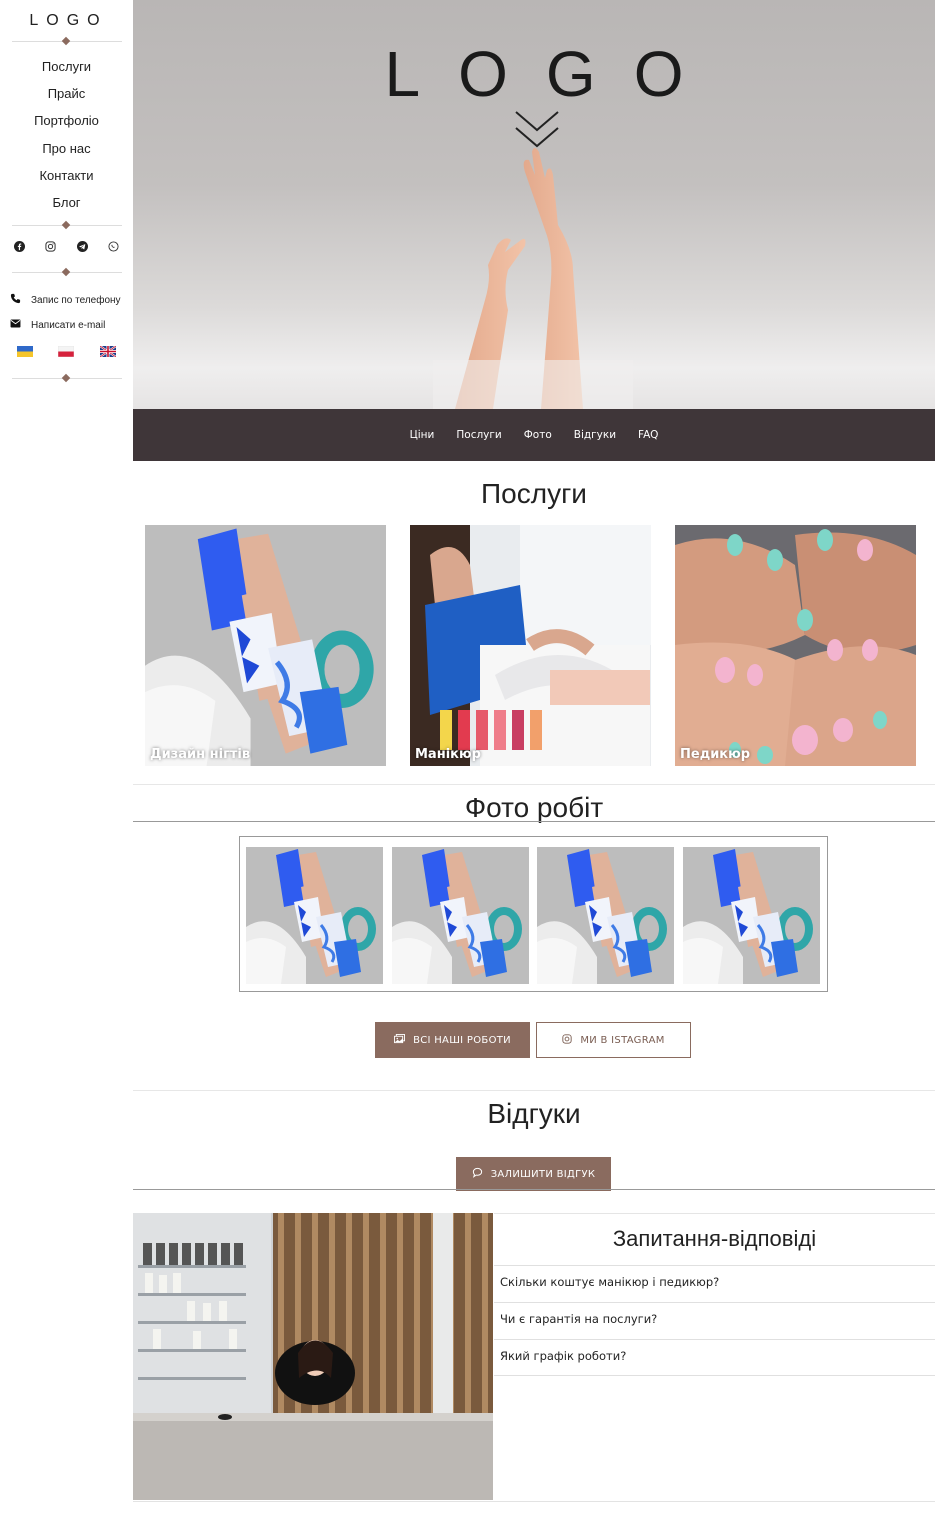 This screenshot has height=1536, width=935. I want to click on envelope-icon, so click(15, 325).